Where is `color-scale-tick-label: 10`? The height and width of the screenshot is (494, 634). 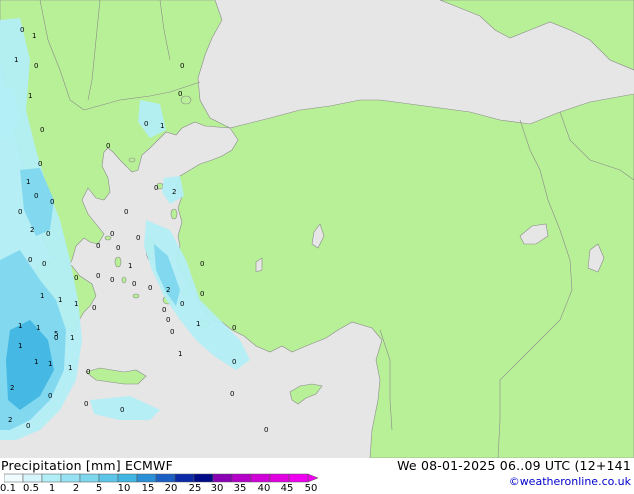 color-scale-tick-label: 10 is located at coordinates (124, 488).